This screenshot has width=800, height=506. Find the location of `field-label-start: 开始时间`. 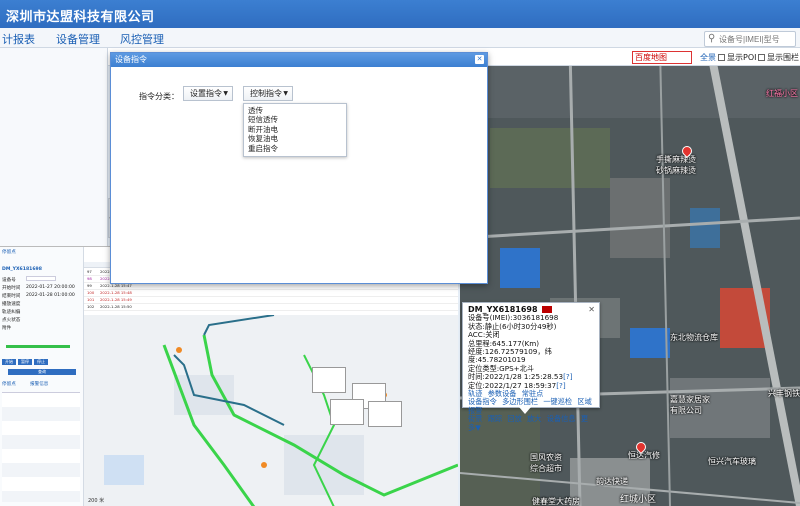

field-label-start: 开始时间 is located at coordinates (11, 288).